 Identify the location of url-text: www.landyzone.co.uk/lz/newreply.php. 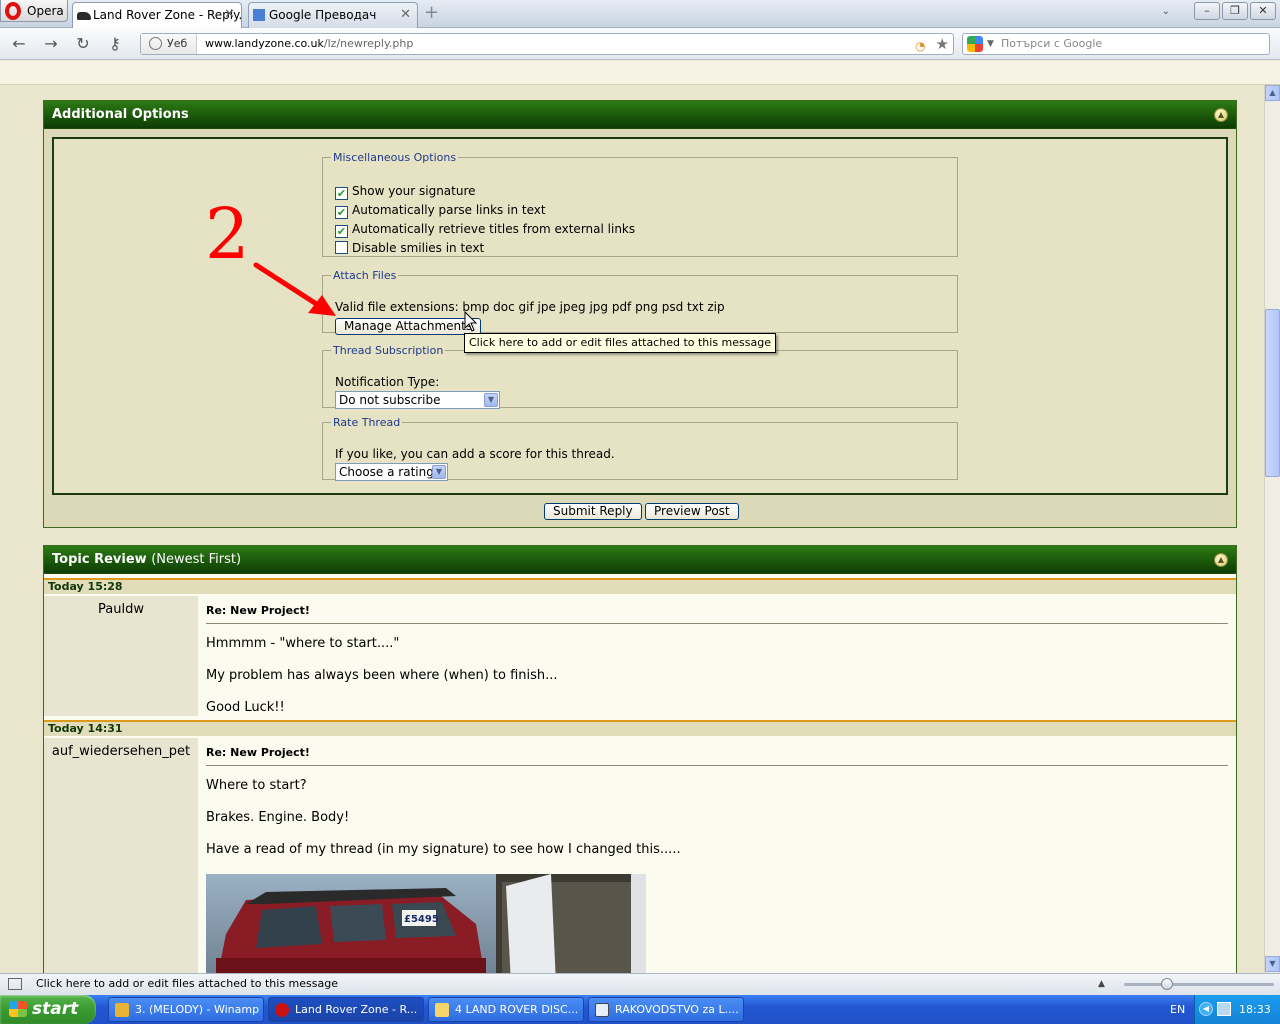
(309, 44).